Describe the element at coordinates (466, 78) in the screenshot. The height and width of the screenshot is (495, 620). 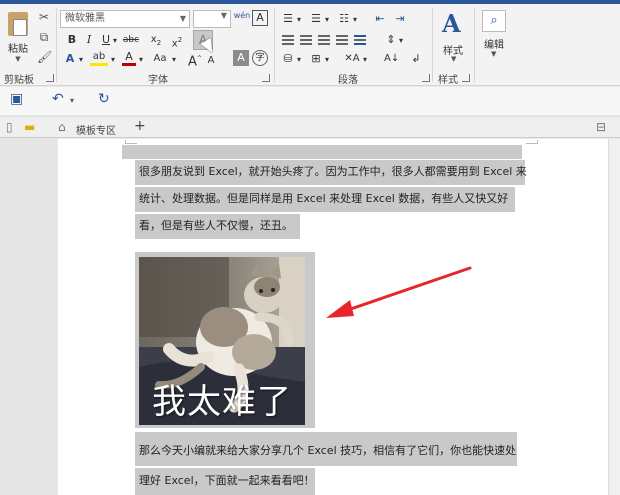
I see `styles-launcher-icon` at that location.